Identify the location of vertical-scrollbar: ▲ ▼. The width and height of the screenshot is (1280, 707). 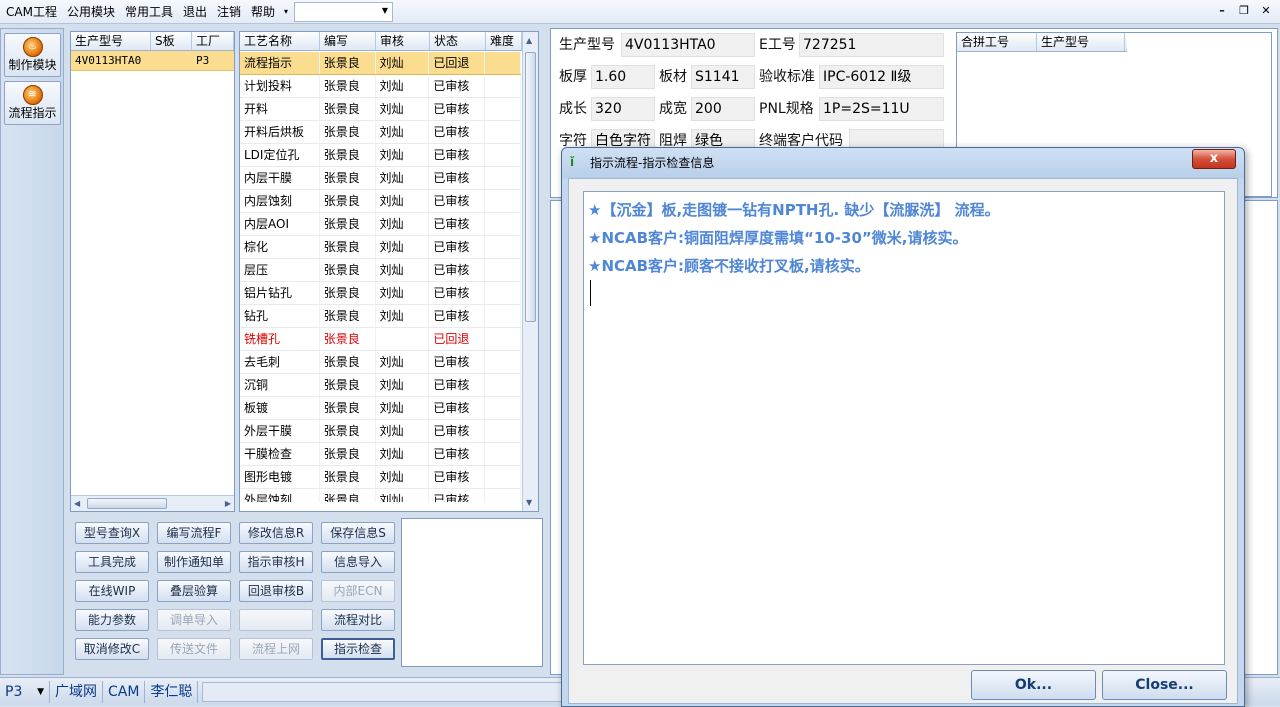
(530, 271).